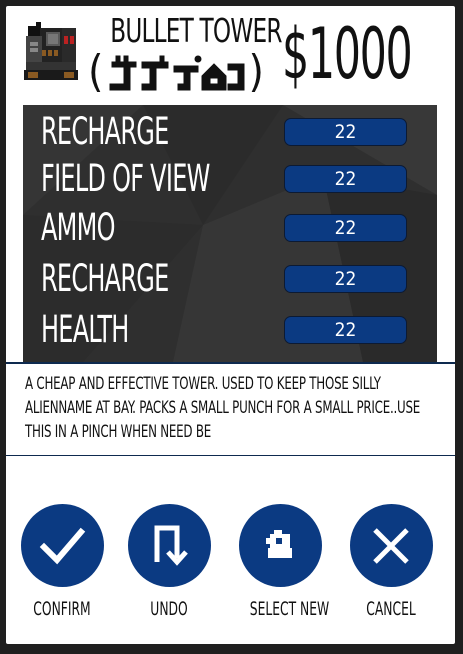 Image resolution: width=463 pixels, height=654 pixels. I want to click on stat-row: HEALTH 22, so click(230, 330).